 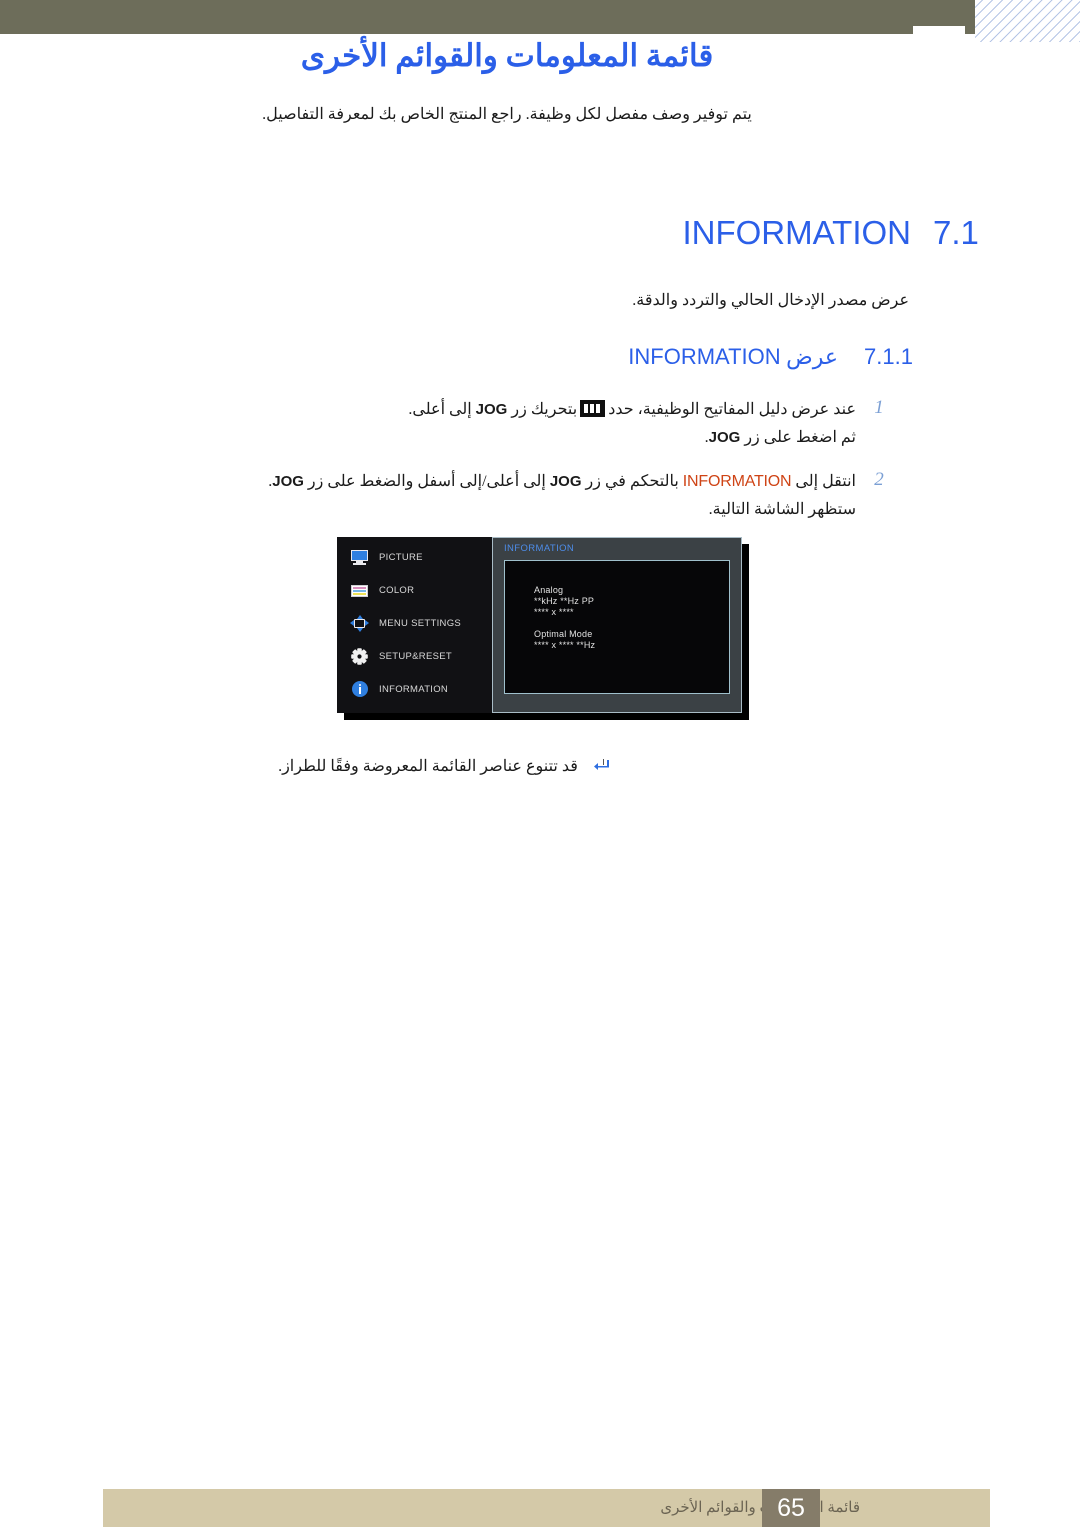 I want to click on footer-title: قائمة المعلومات والقوائم الأخرى, so click(x=760, y=1508).